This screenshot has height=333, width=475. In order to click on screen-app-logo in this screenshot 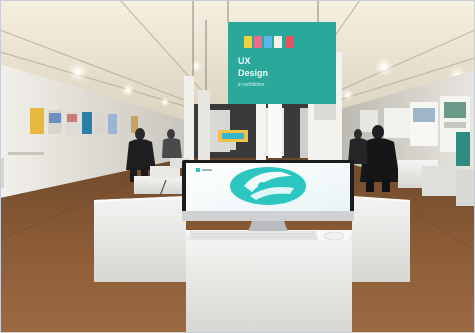, I will do `click(268, 186)`.